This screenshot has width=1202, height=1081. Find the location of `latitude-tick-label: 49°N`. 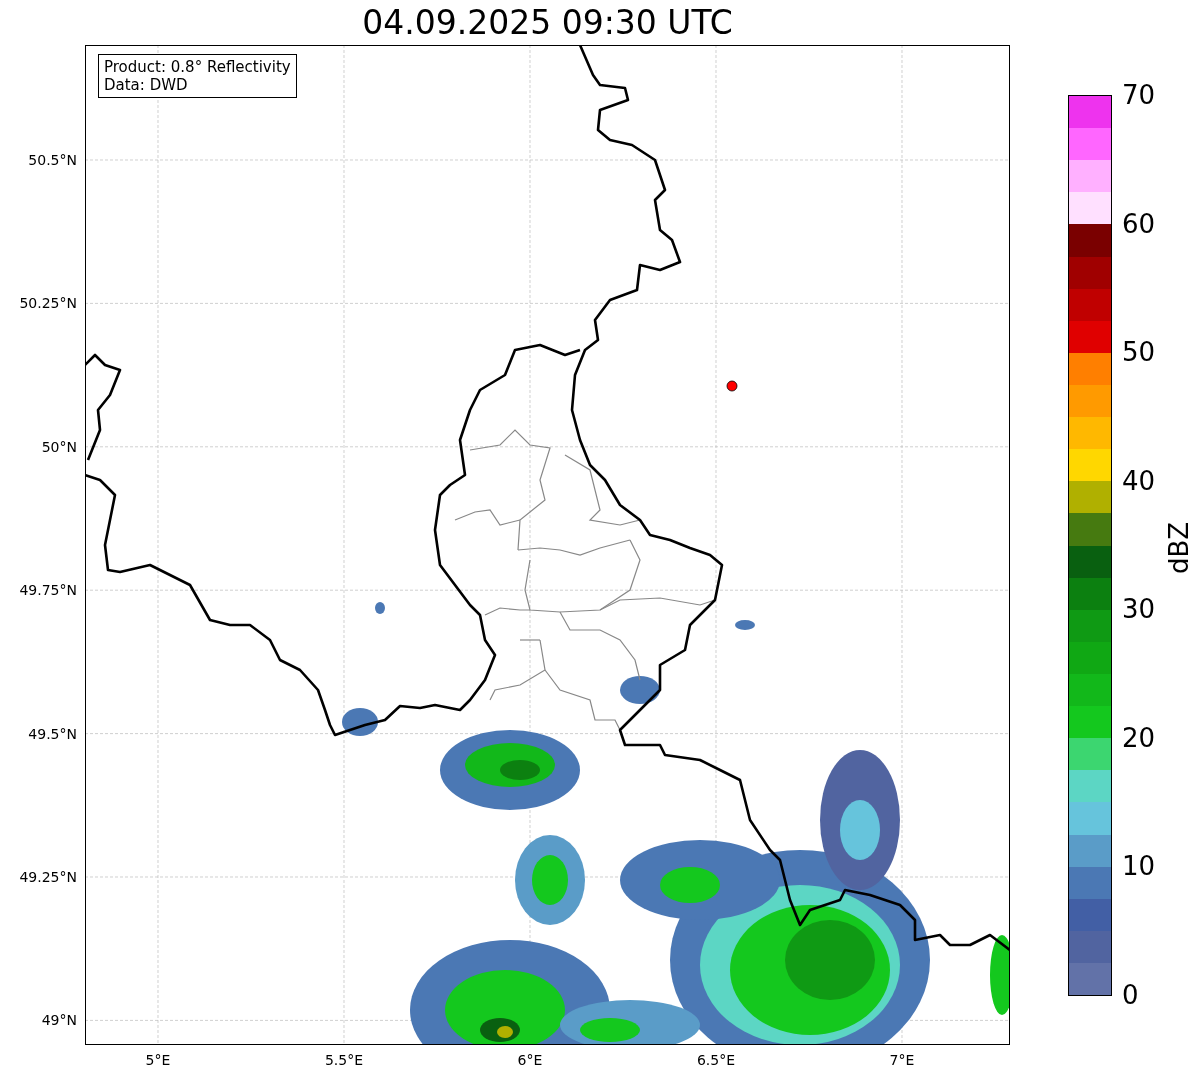

latitude-tick-label: 49°N is located at coordinates (59, 1020).